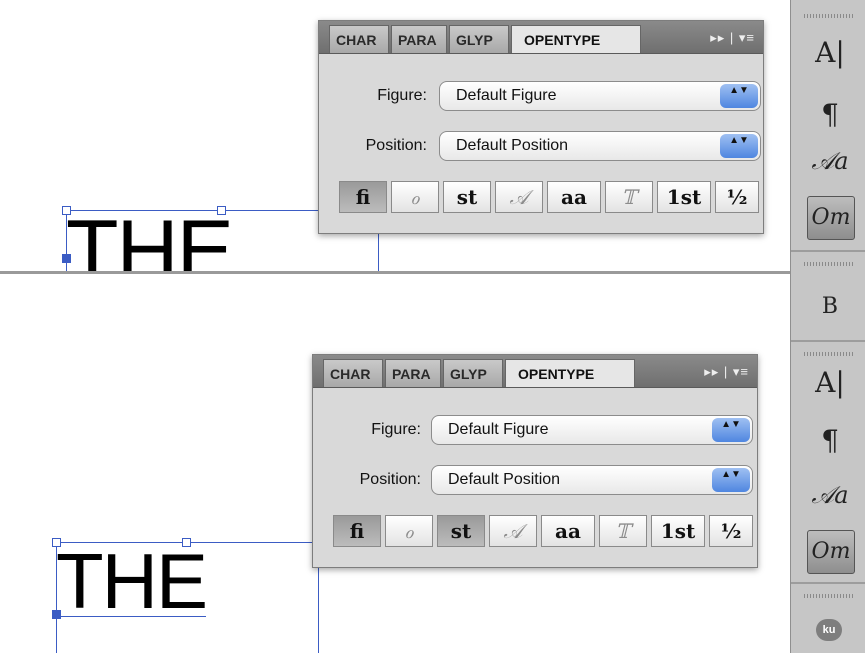 This screenshot has width=865, height=653. I want to click on kuler-panel-icon: B, so click(830, 307).